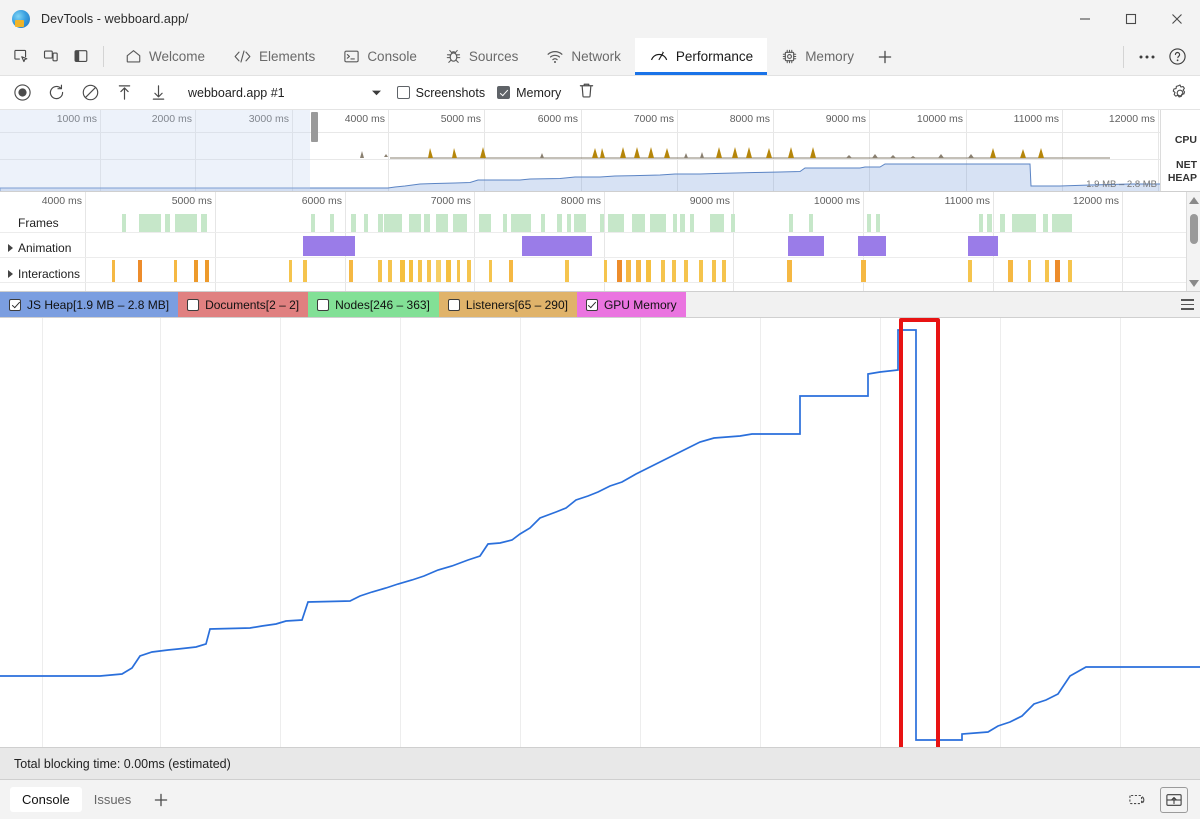  I want to click on window-title: DevTools - webboard.app/, so click(115, 19).